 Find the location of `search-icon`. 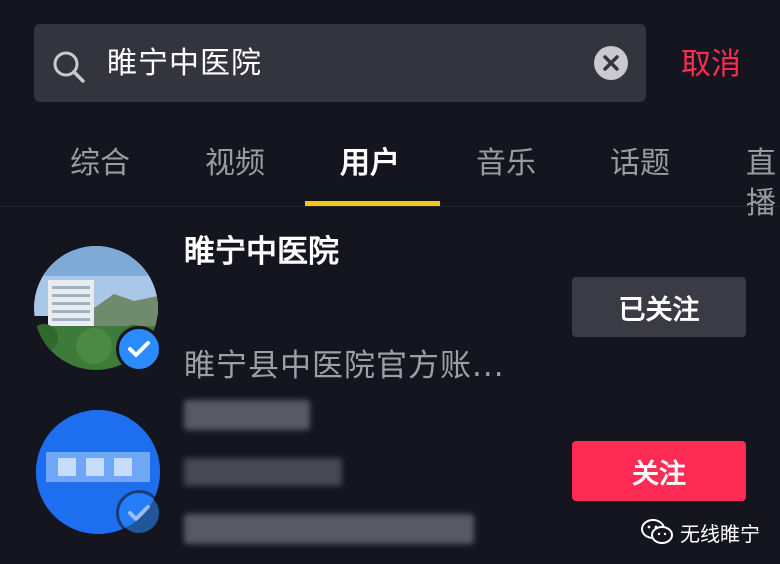

search-icon is located at coordinates (69, 67).